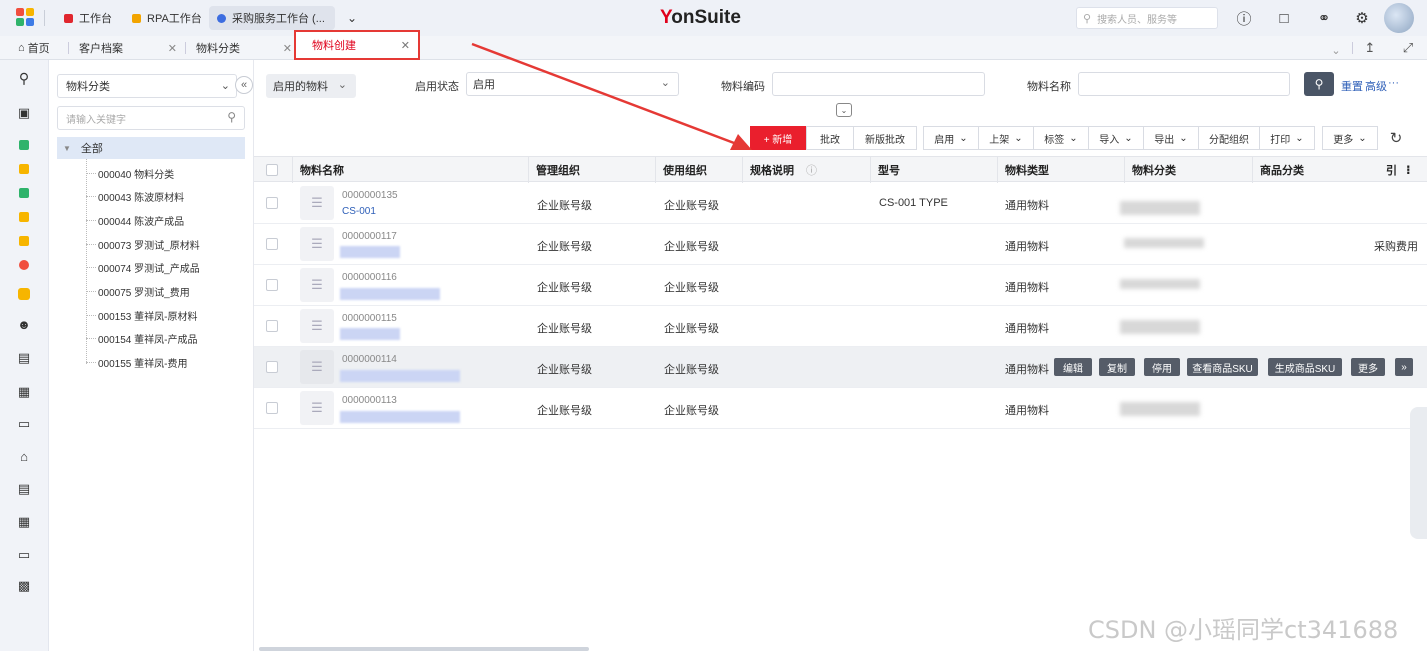  Describe the element at coordinates (840, 244) in the screenshot. I see `table-row: ☰ 0000000117 企业账号级 企业账号级 通用物料 采购费用` at that location.